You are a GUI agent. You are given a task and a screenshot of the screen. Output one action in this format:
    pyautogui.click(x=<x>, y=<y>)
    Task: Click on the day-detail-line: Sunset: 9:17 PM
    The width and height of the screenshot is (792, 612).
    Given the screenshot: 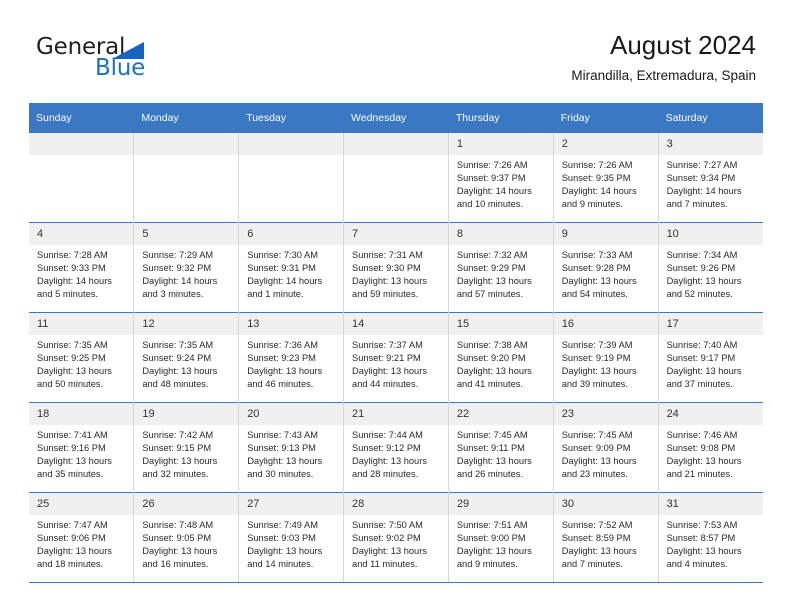 What is the action you would take?
    pyautogui.click(x=701, y=358)
    